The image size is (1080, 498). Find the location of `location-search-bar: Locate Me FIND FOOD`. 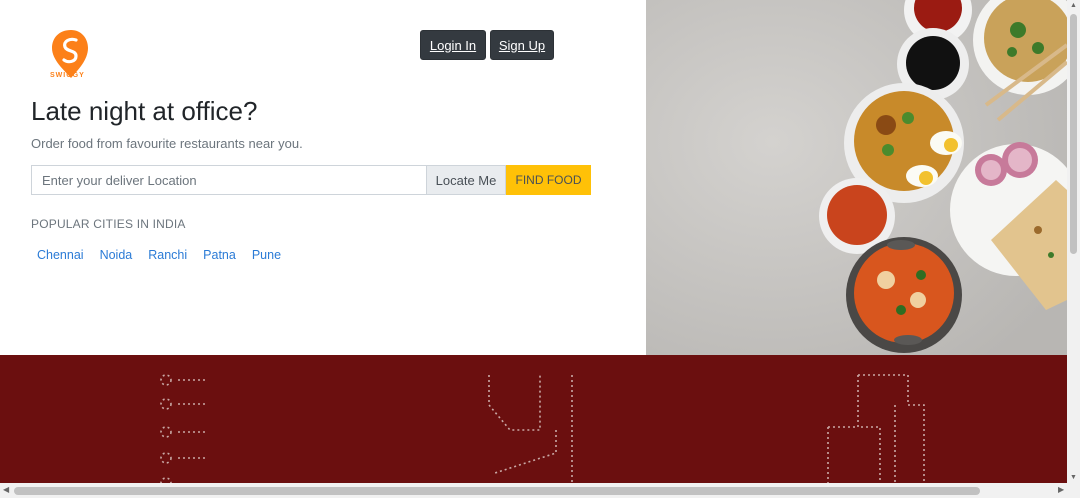

location-search-bar: Locate Me FIND FOOD is located at coordinates (311, 180).